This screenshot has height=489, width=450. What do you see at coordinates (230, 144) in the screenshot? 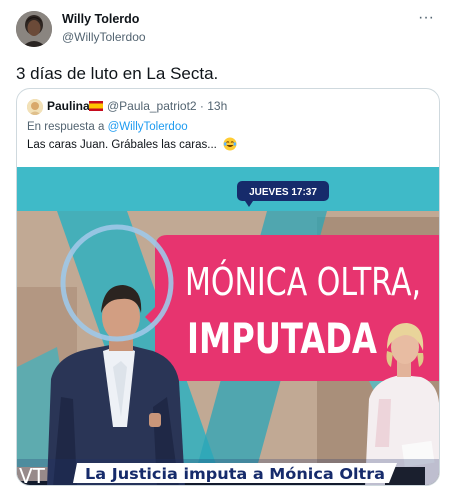
I see `laughing-crying-emoji-icon` at bounding box center [230, 144].